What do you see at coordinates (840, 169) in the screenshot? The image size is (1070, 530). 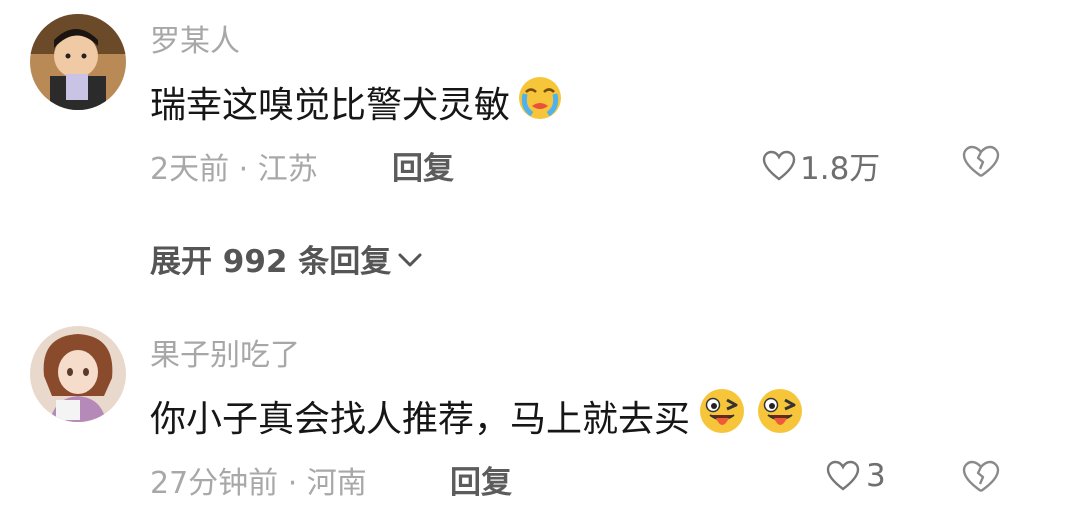 I see `like-count: 1.8万` at bounding box center [840, 169].